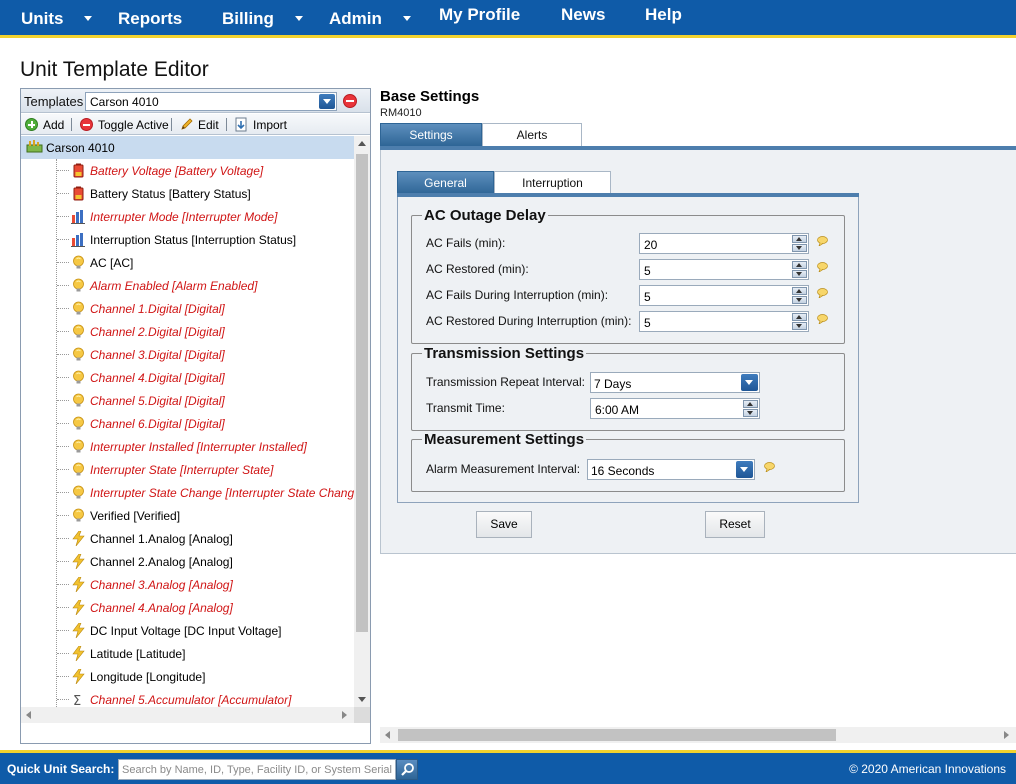 This screenshot has height=784, width=1016. I want to click on tree-item-label: Battery Status [Battery Status], so click(170, 194).